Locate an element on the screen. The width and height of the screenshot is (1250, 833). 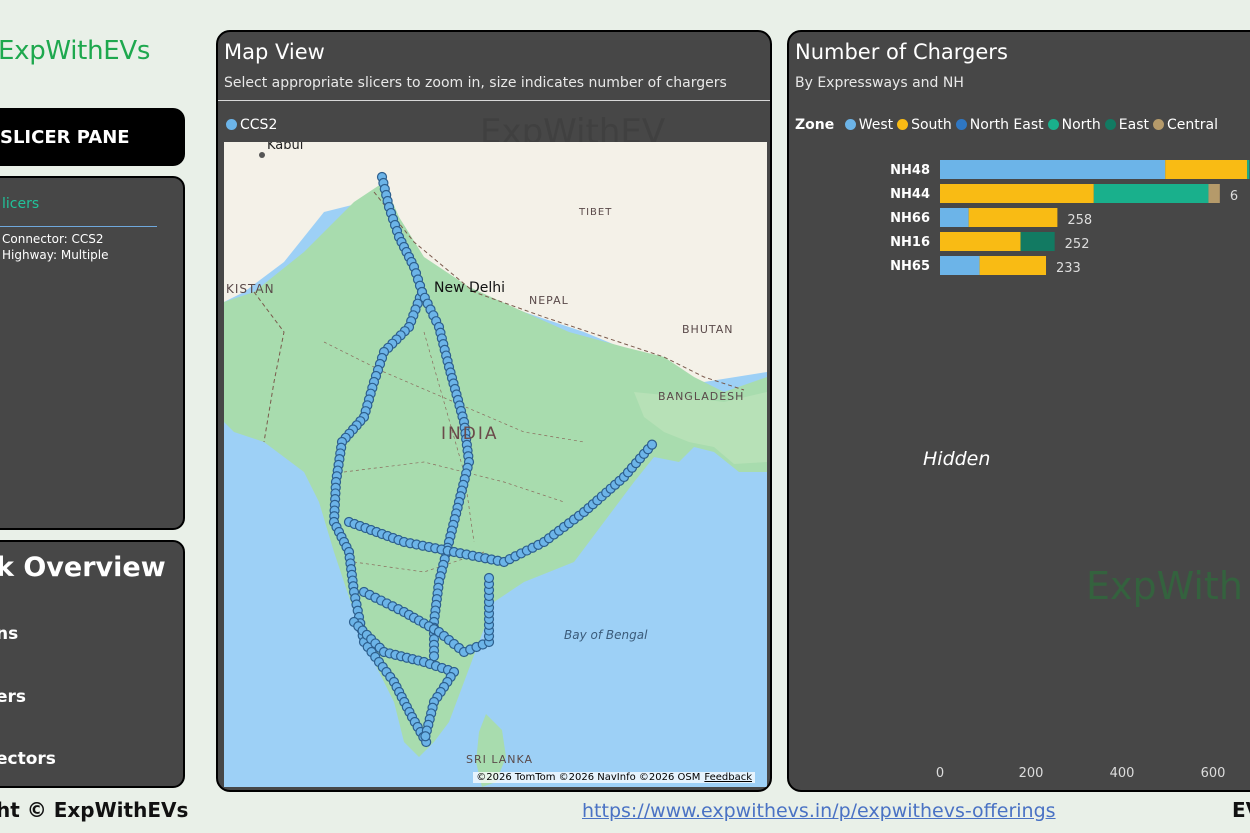
x-tick-label: 400 is located at coordinates (1122, 773).